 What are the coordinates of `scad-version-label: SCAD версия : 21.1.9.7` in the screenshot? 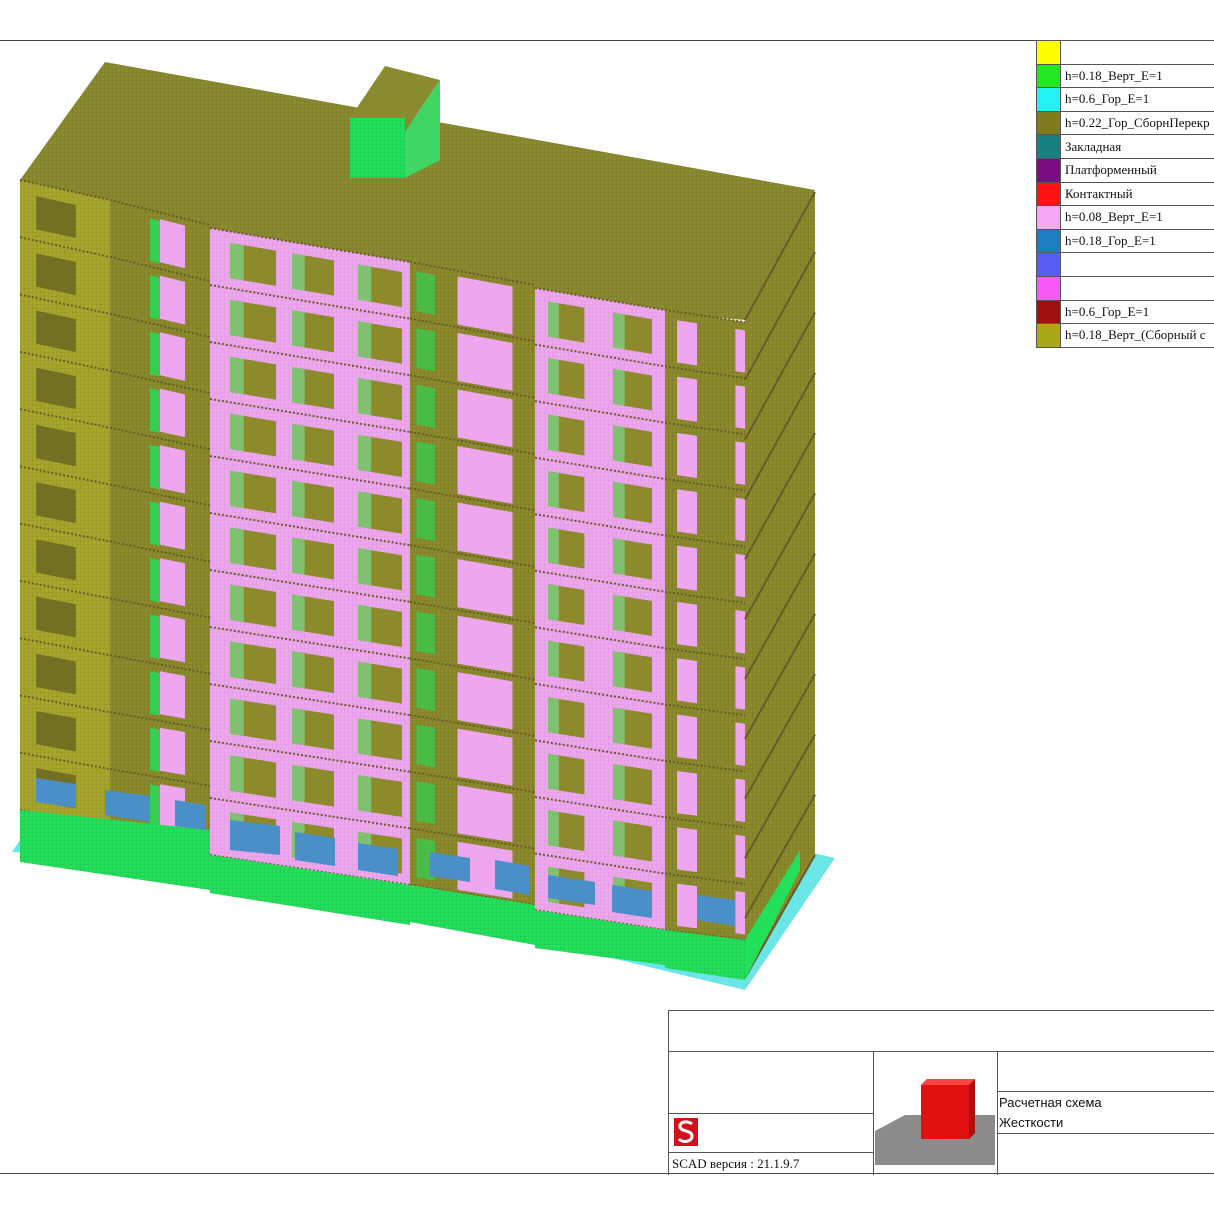 It's located at (736, 1163).